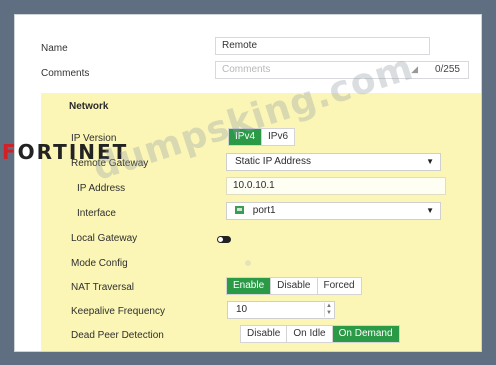 The height and width of the screenshot is (365, 496). What do you see at coordinates (336, 186) in the screenshot?
I see `ip-address-input: 10.0.10.1` at bounding box center [336, 186].